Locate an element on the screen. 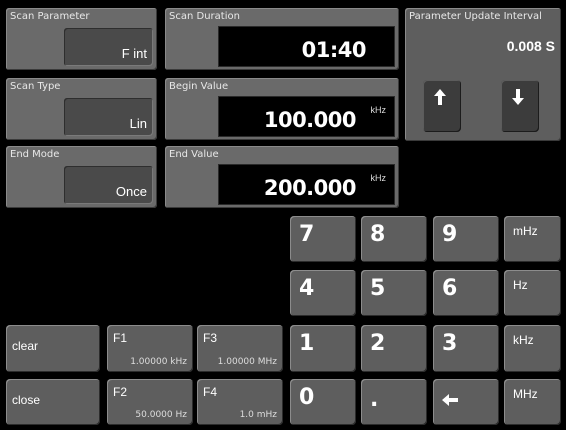  key-hz-label: Hz is located at coordinates (520, 285).